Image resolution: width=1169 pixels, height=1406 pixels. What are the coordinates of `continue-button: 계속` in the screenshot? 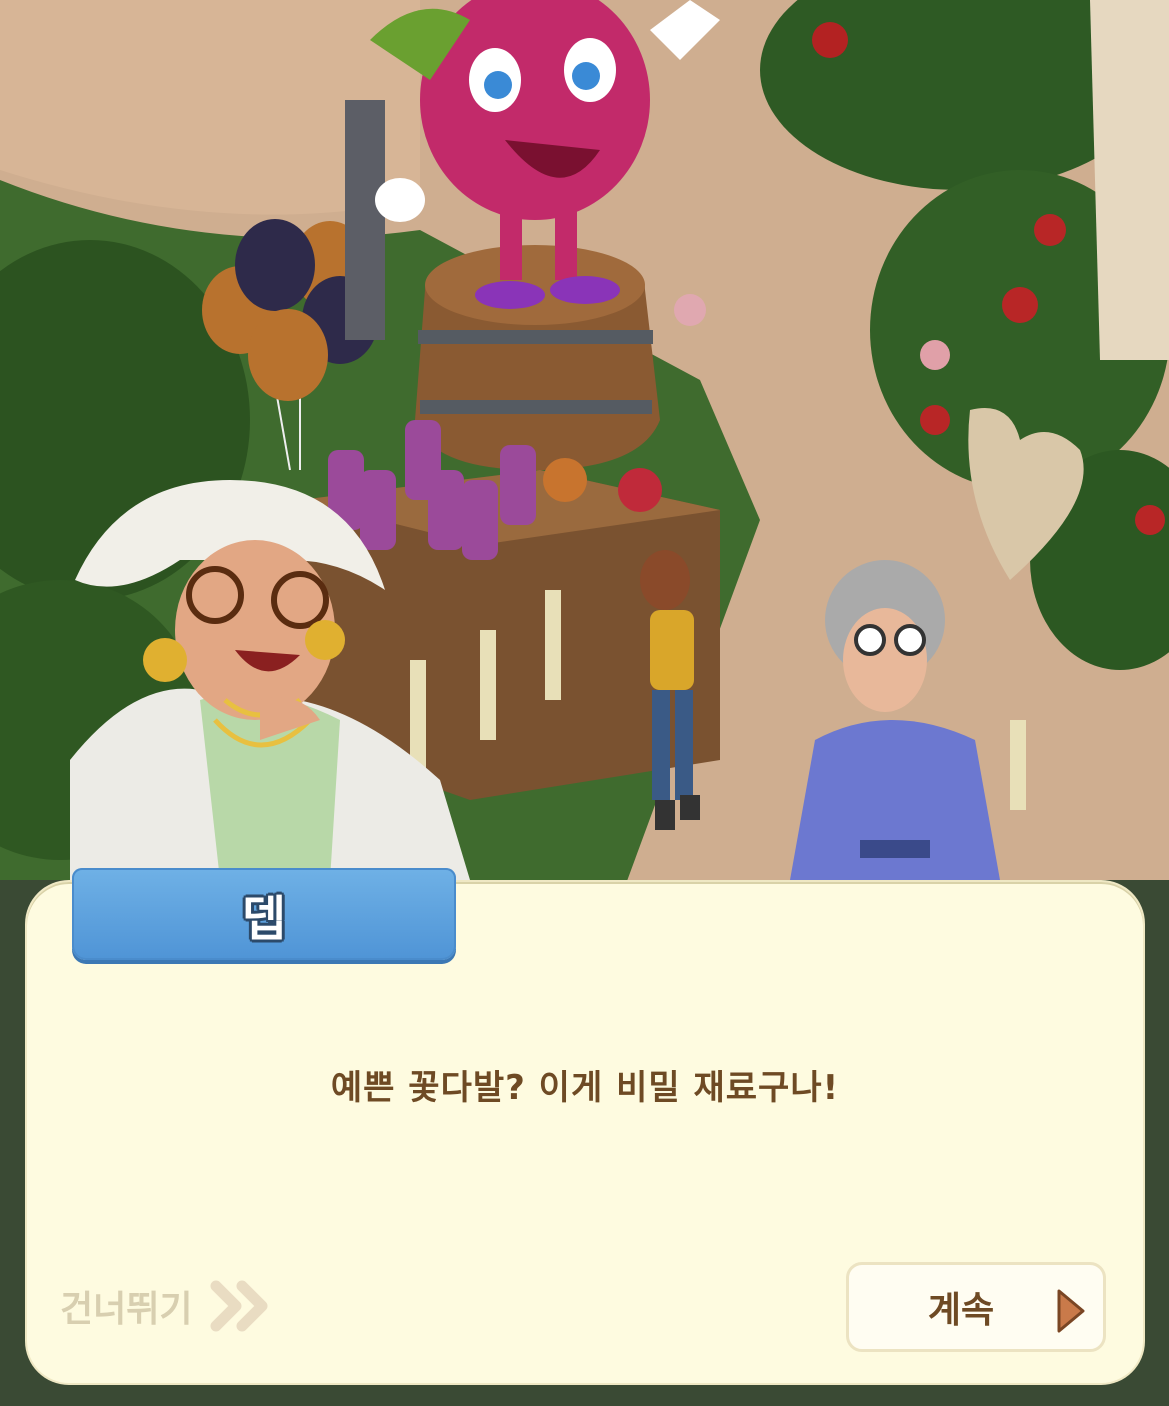 It's located at (976, 1307).